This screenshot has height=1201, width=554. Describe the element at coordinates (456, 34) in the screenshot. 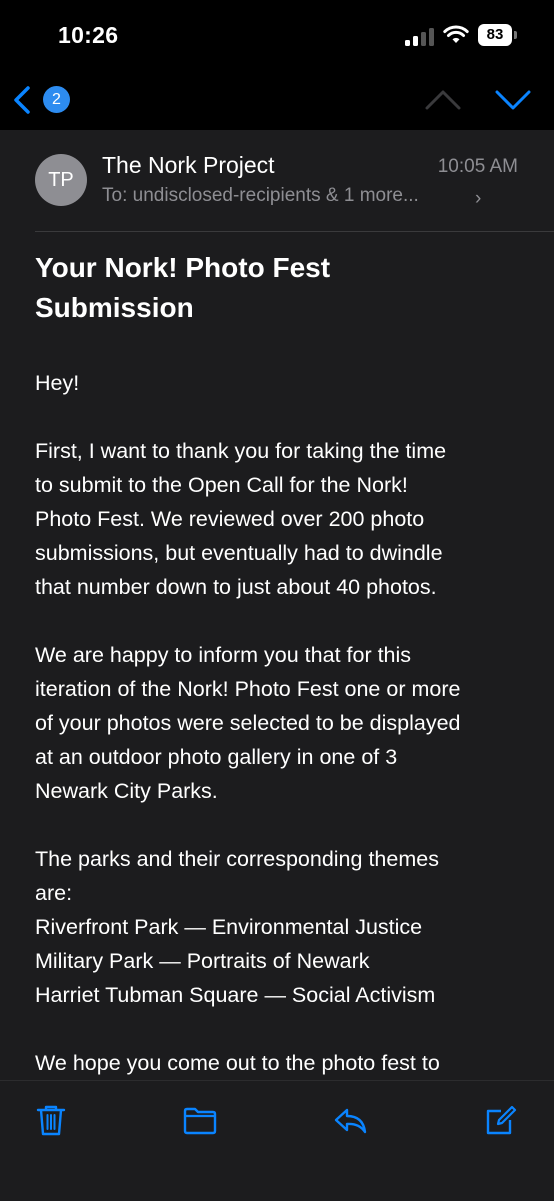

I see `wifi-icon` at that location.